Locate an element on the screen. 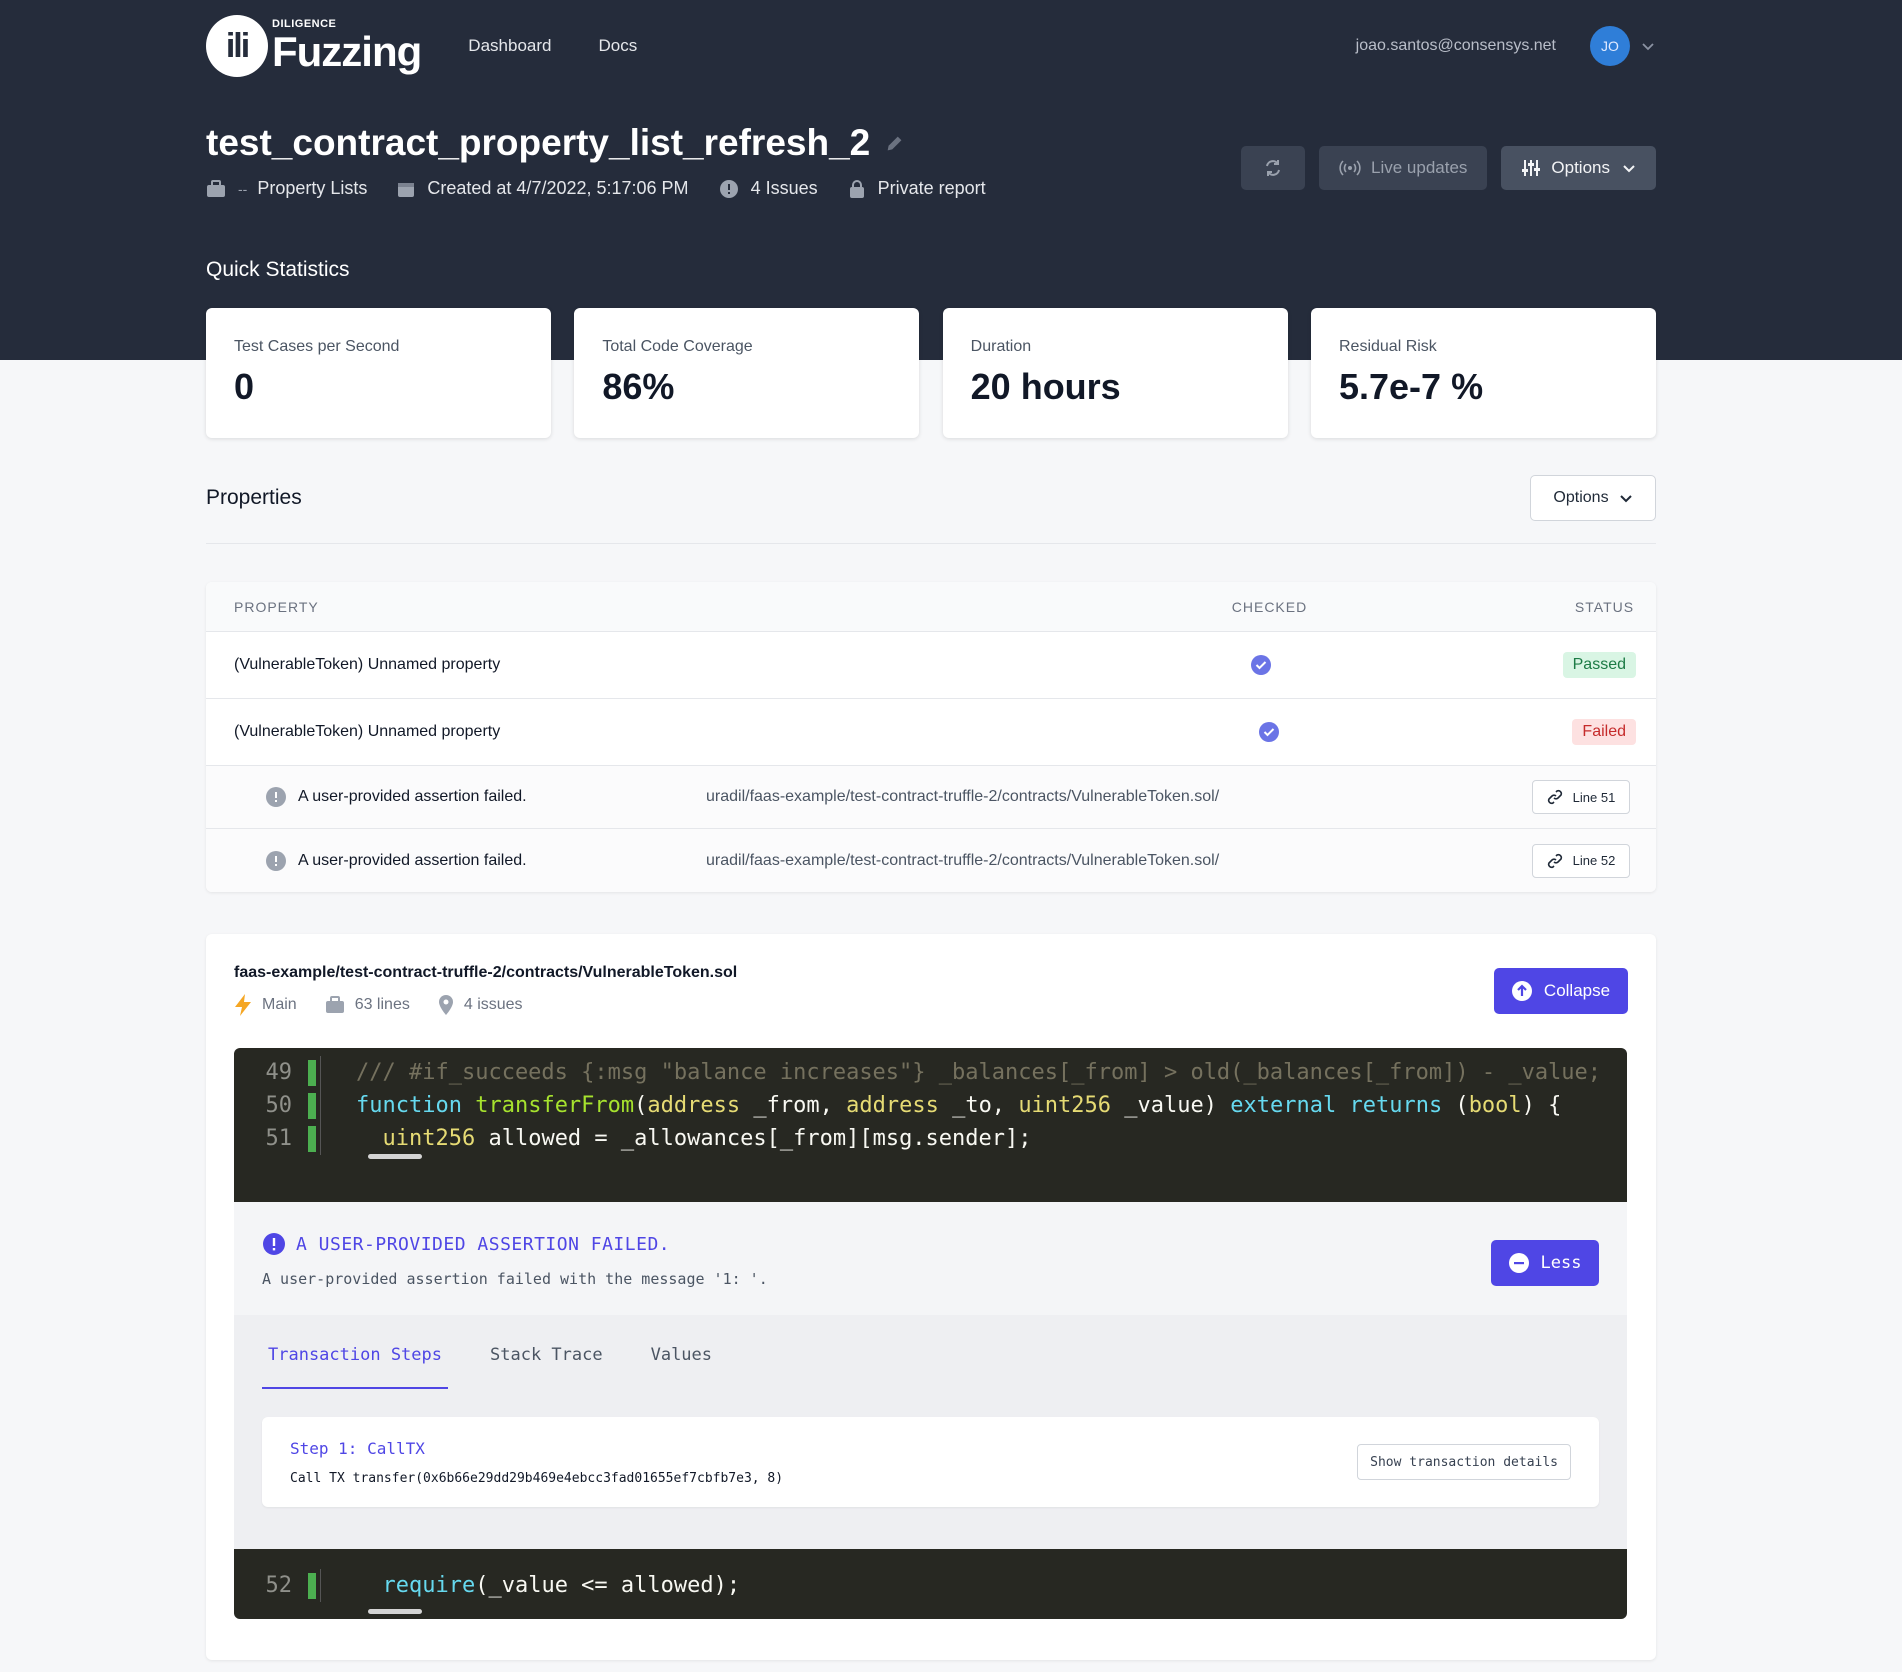  line-link-button: Line 51 is located at coordinates (1581, 797).